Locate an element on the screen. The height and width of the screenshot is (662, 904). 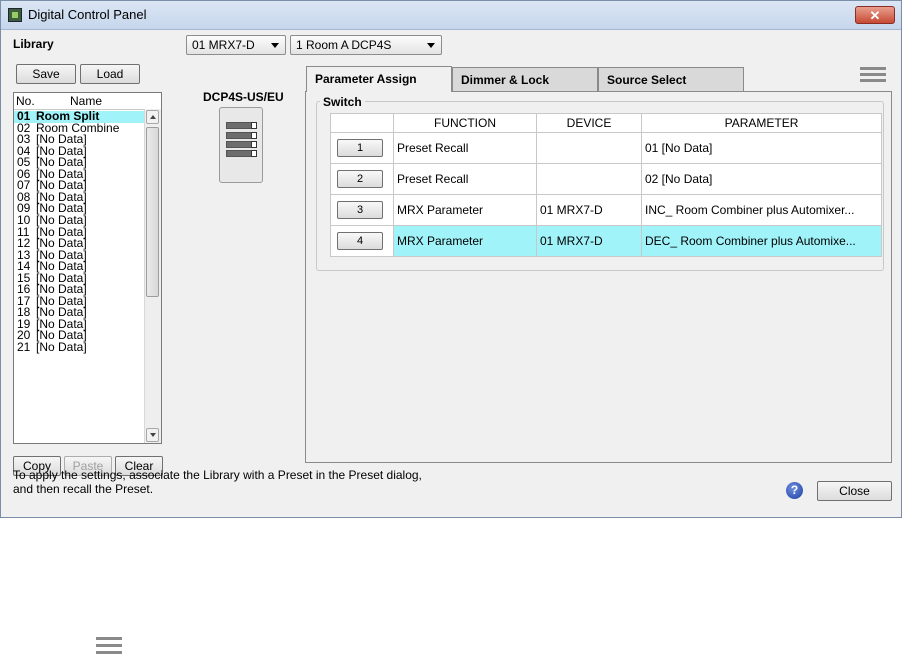
corner-header is located at coordinates (362, 123).